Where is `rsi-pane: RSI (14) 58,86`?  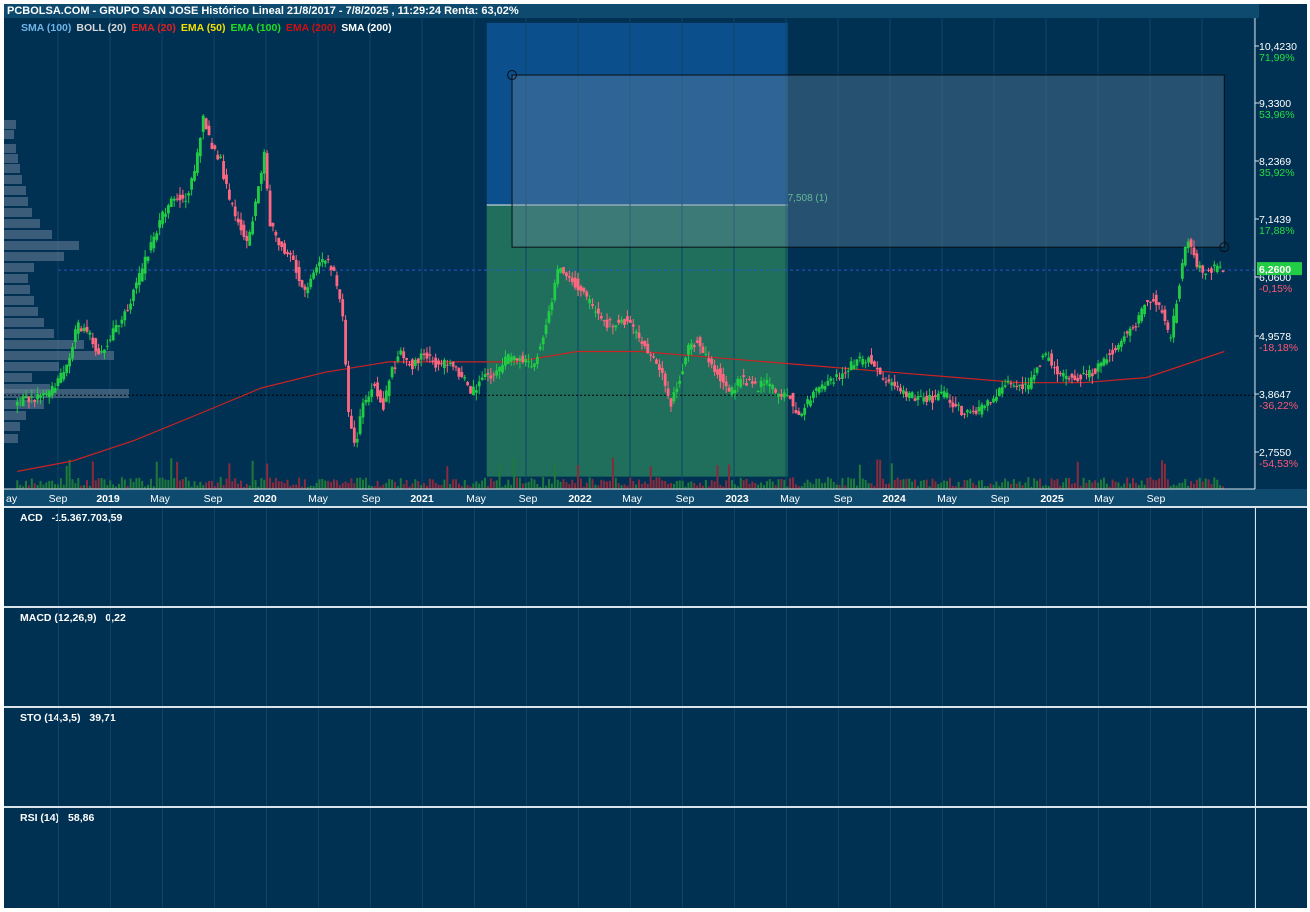
rsi-pane: RSI (14) 58,86 is located at coordinates (655, 857).